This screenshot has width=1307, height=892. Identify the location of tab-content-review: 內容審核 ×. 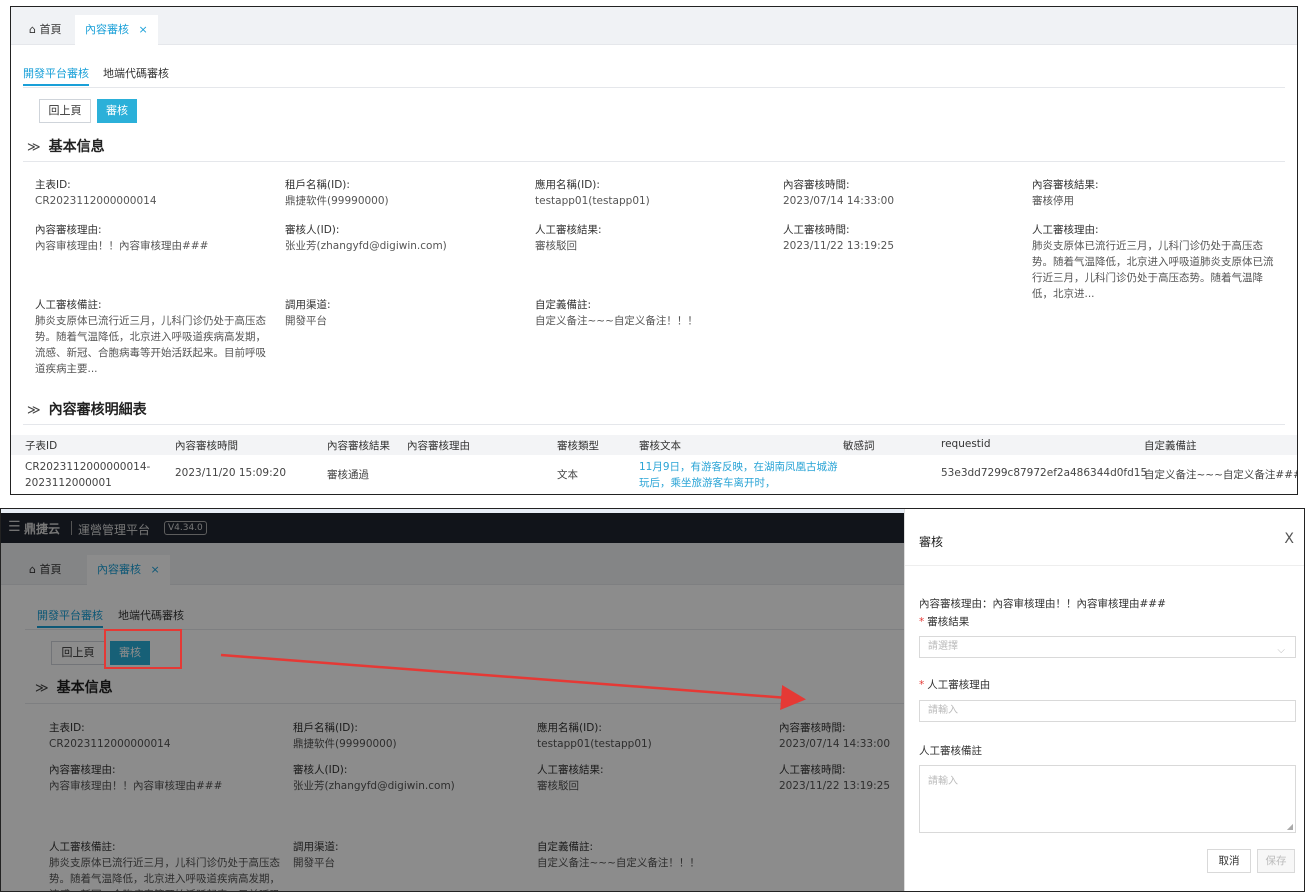
(116, 30).